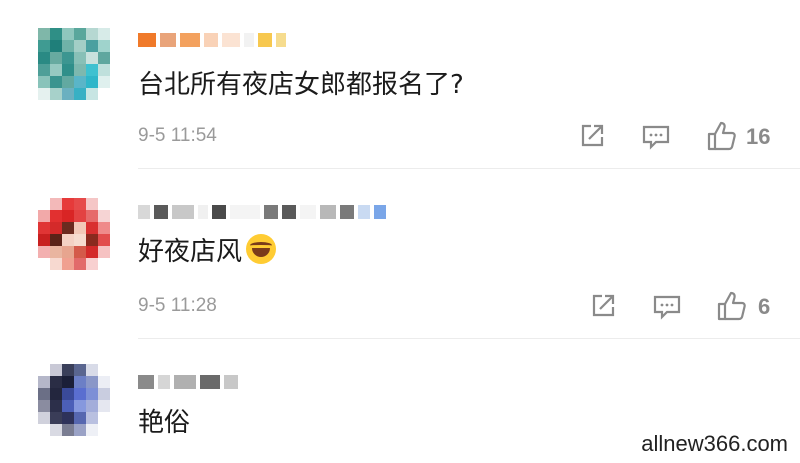 Image resolution: width=800 pixels, height=463 pixels. I want to click on comment-text: 好夜店风, so click(207, 251).